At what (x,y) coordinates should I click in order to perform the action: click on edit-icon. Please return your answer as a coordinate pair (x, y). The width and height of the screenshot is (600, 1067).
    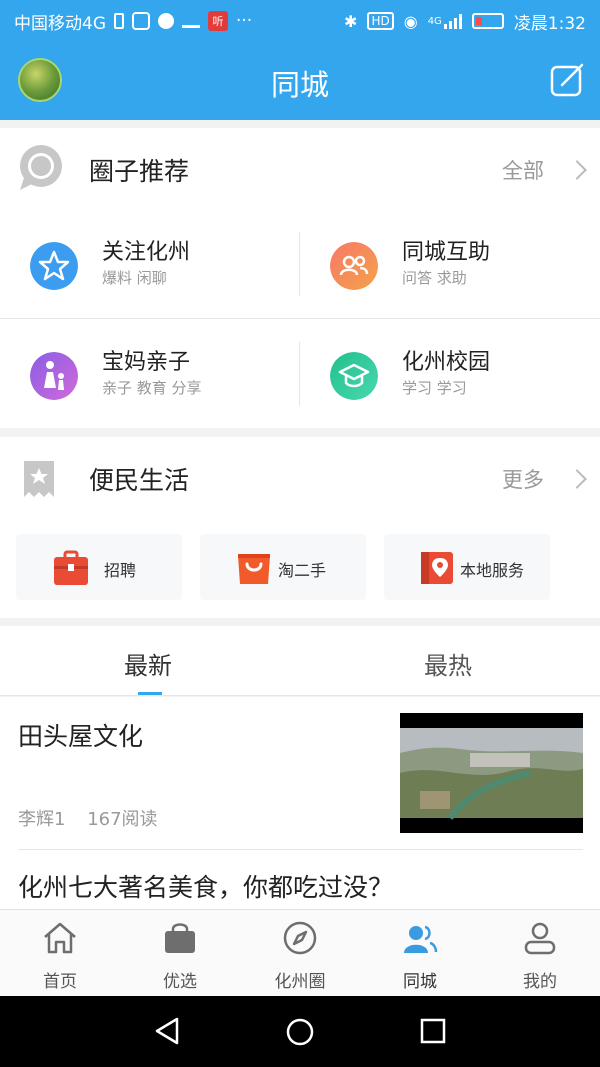
    Looking at the image, I should click on (567, 80).